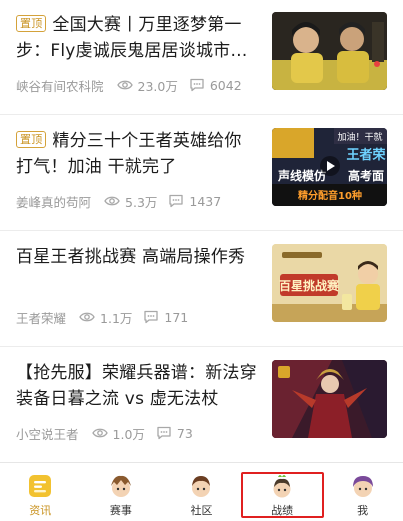  What do you see at coordinates (47, 433) in the screenshot?
I see `author-name: 小空说王者` at bounding box center [47, 433].